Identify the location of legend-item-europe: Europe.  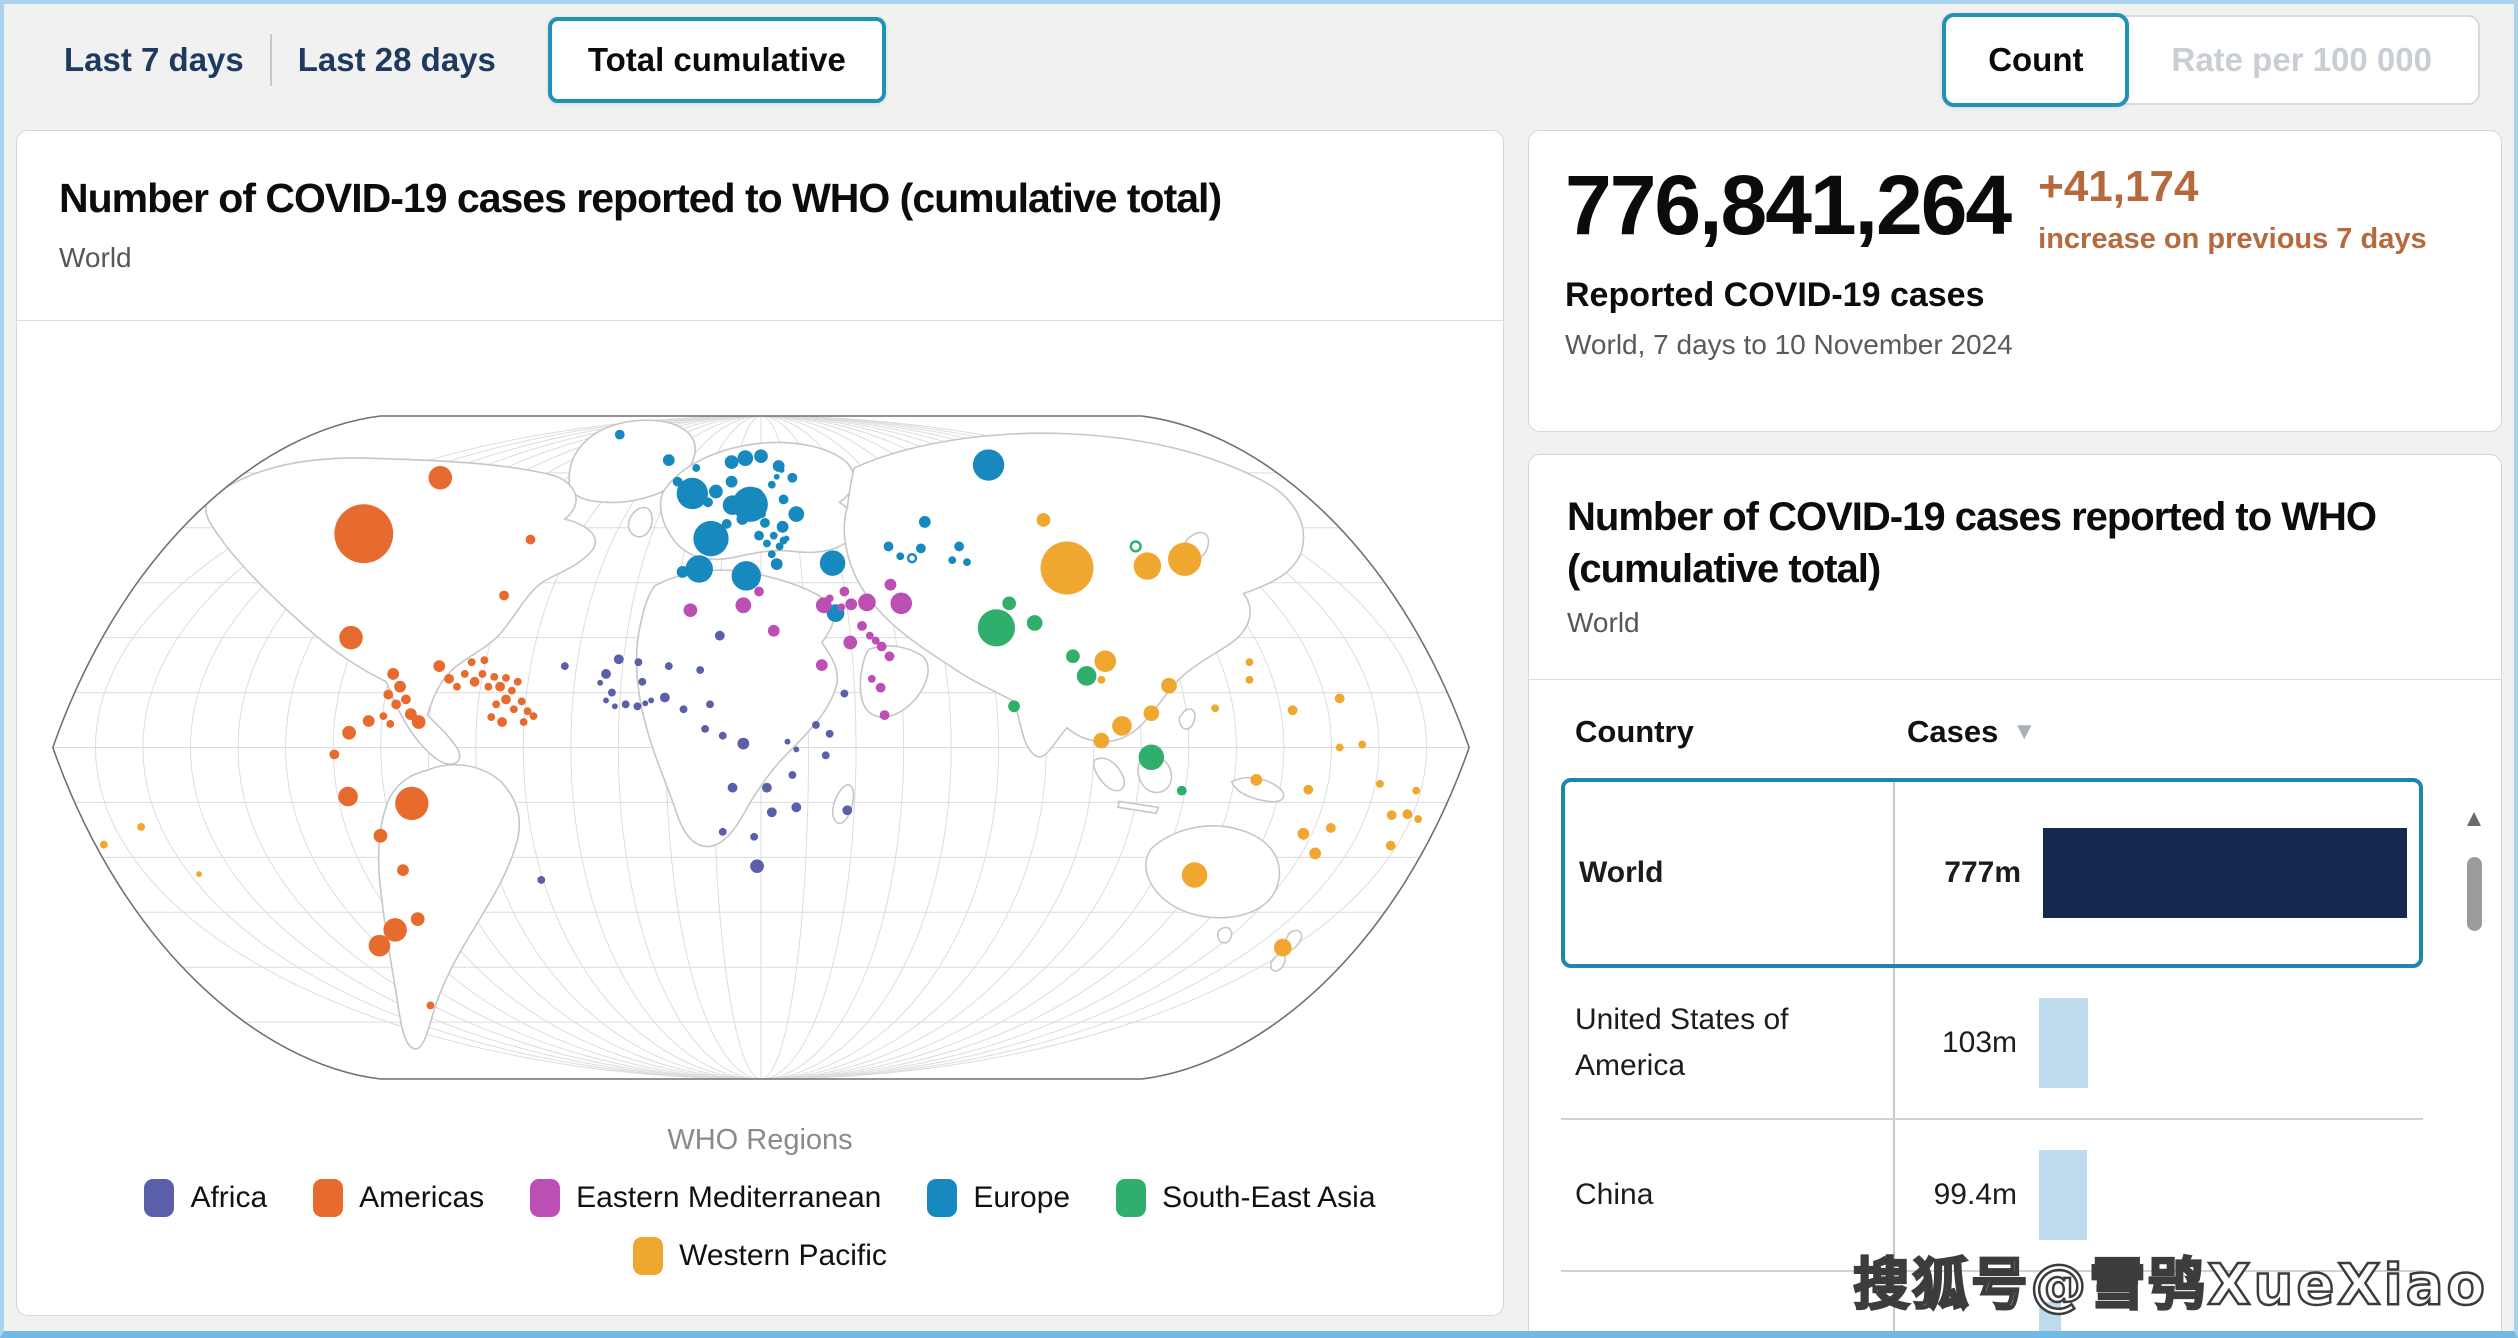
(998, 1198).